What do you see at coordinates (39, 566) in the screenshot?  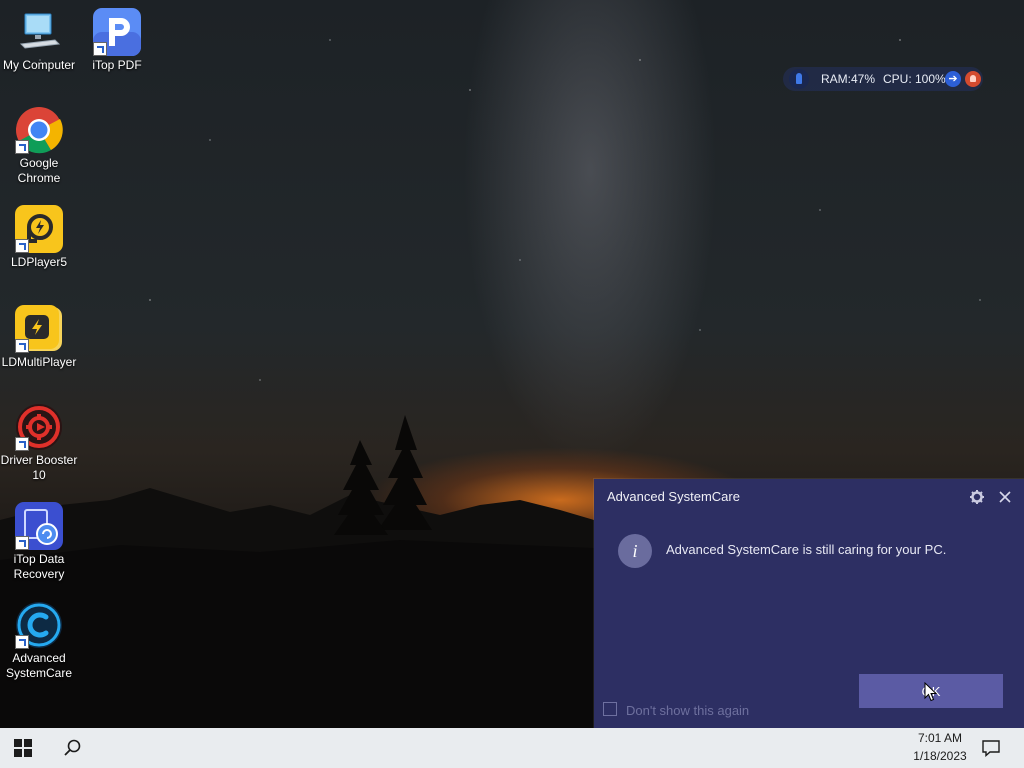 I see `desktop-icon-label: iTop Data Recovery` at bounding box center [39, 566].